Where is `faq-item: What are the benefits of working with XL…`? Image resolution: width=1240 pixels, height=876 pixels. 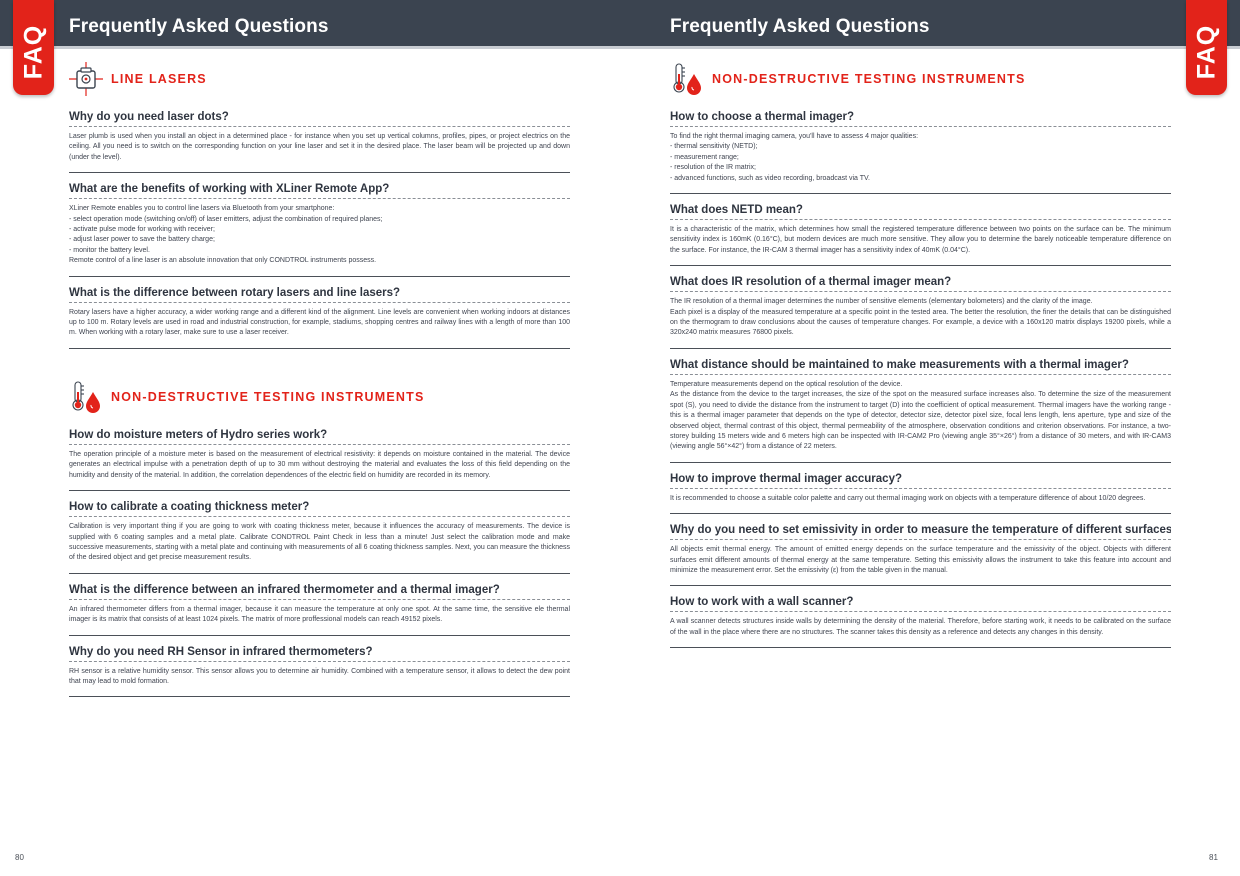
faq-item: What are the benefits of working with XL… is located at coordinates (319, 230).